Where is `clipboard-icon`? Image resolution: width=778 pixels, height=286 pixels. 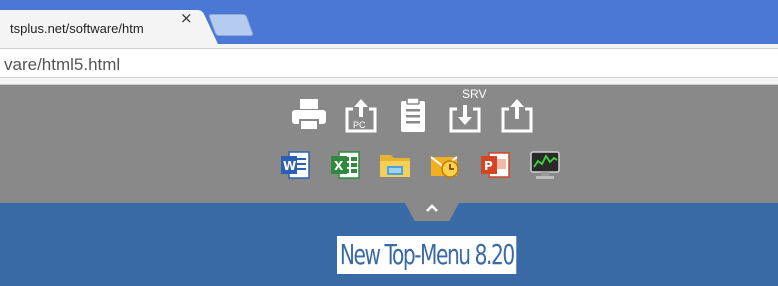
clipboard-icon is located at coordinates (413, 115).